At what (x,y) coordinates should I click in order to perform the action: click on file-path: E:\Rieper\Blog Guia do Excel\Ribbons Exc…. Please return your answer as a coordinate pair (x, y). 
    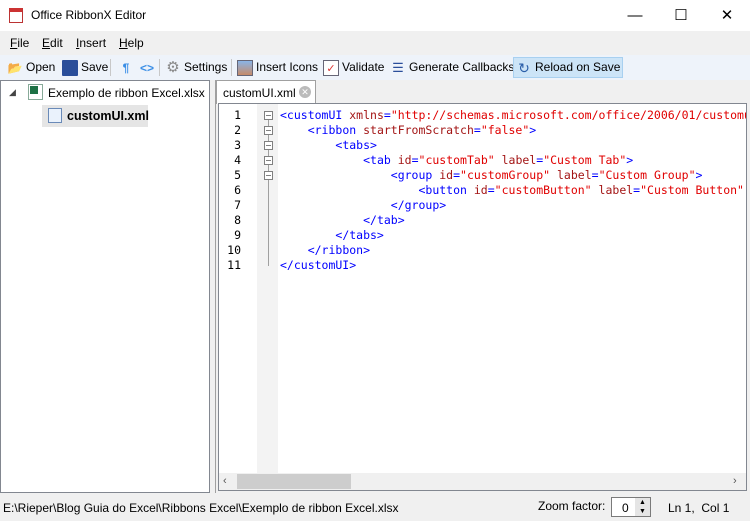
    Looking at the image, I should click on (201, 508).